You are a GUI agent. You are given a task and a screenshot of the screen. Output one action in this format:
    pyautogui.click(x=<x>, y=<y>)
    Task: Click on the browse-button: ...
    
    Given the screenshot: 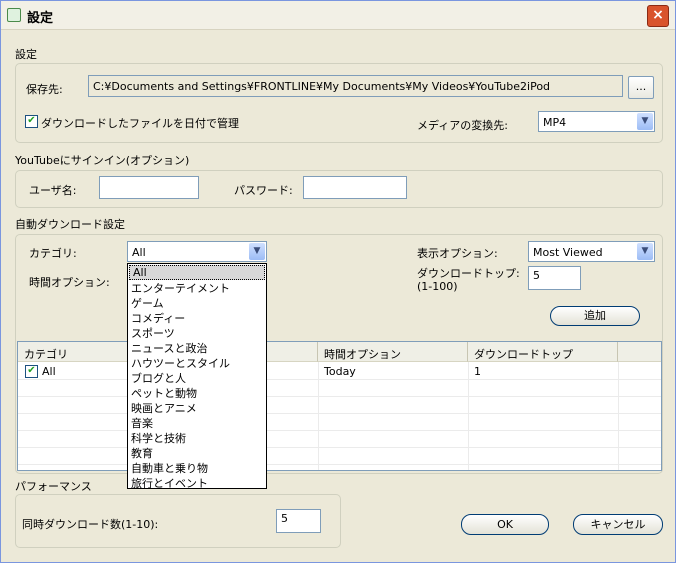 What is the action you would take?
    pyautogui.click(x=641, y=87)
    